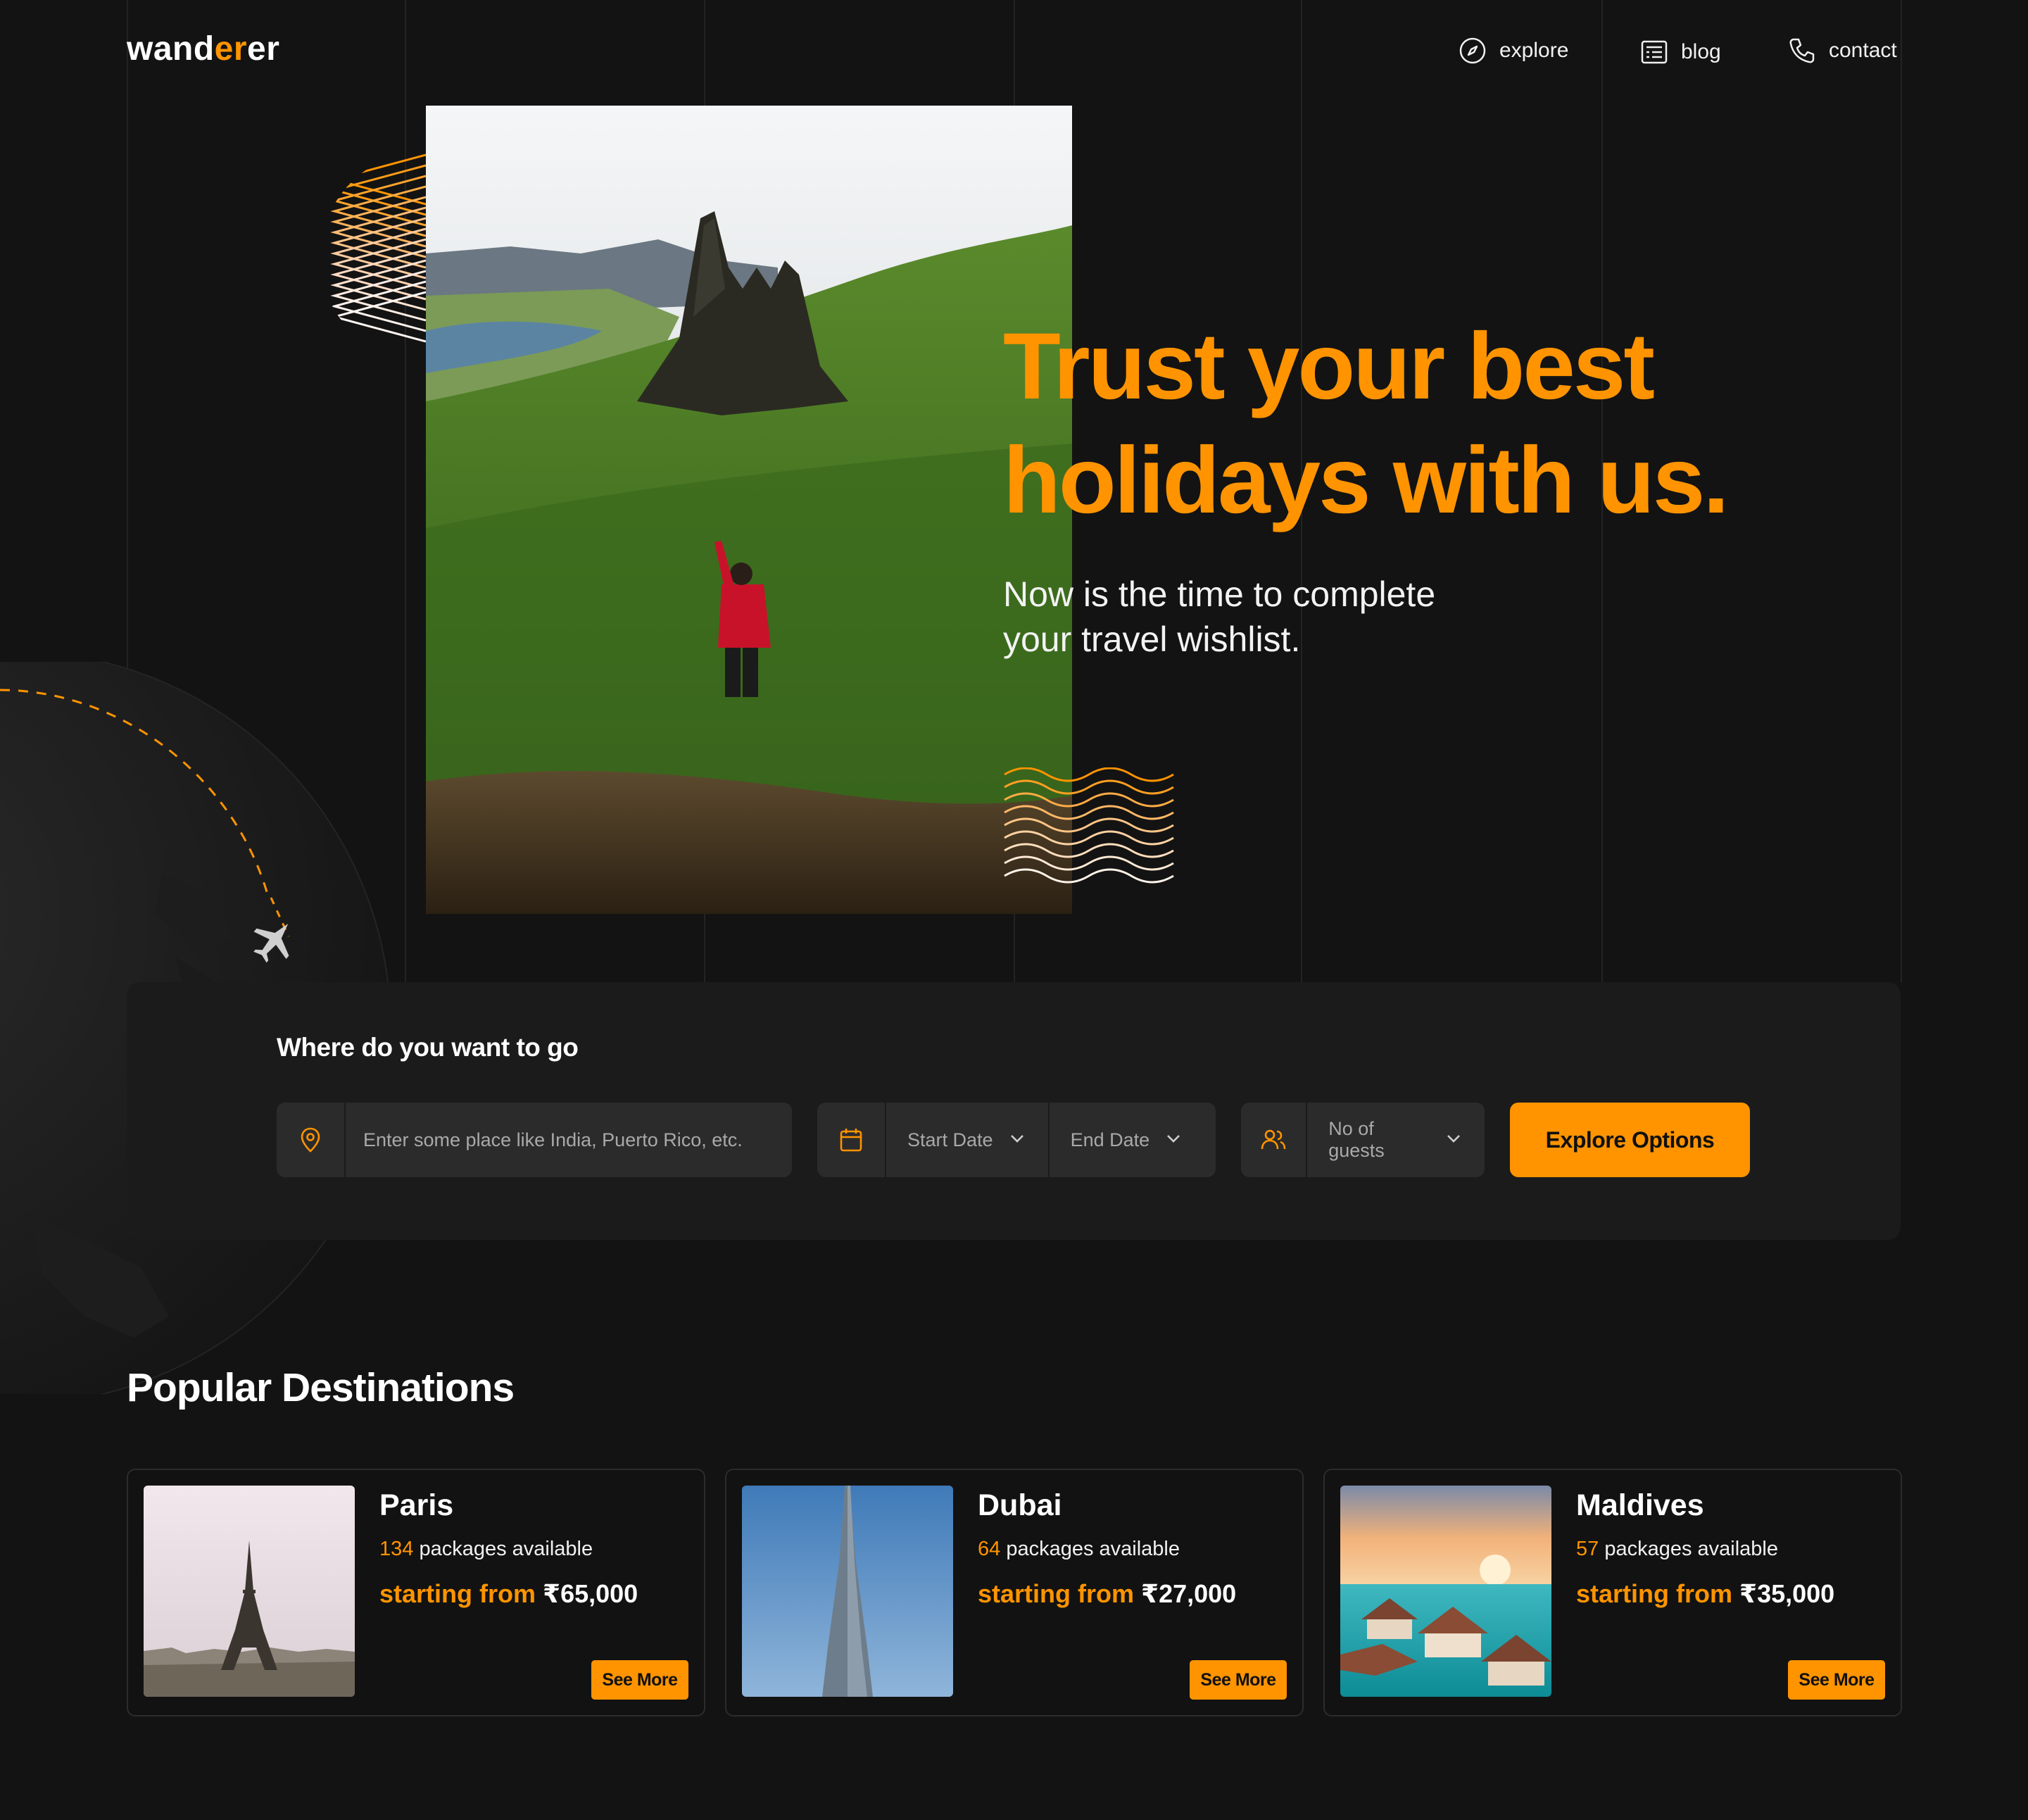 This screenshot has height=1820, width=2028. I want to click on start-date-label: Start Date, so click(950, 1139).